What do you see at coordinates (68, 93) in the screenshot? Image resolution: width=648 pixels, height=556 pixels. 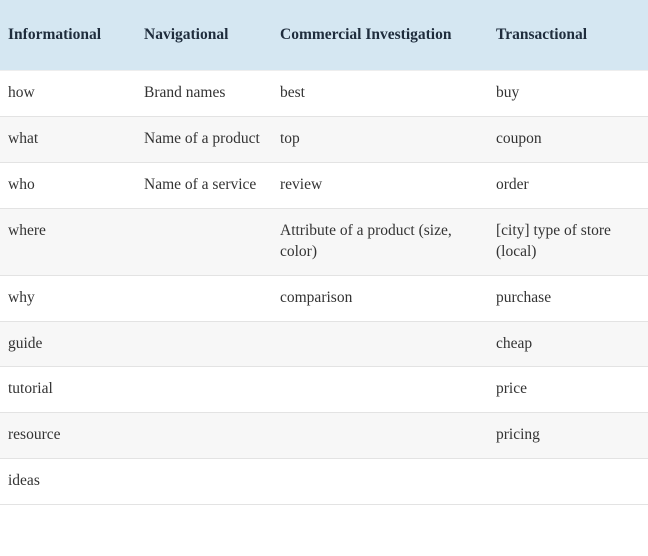 I see `cell-informational: how` at bounding box center [68, 93].